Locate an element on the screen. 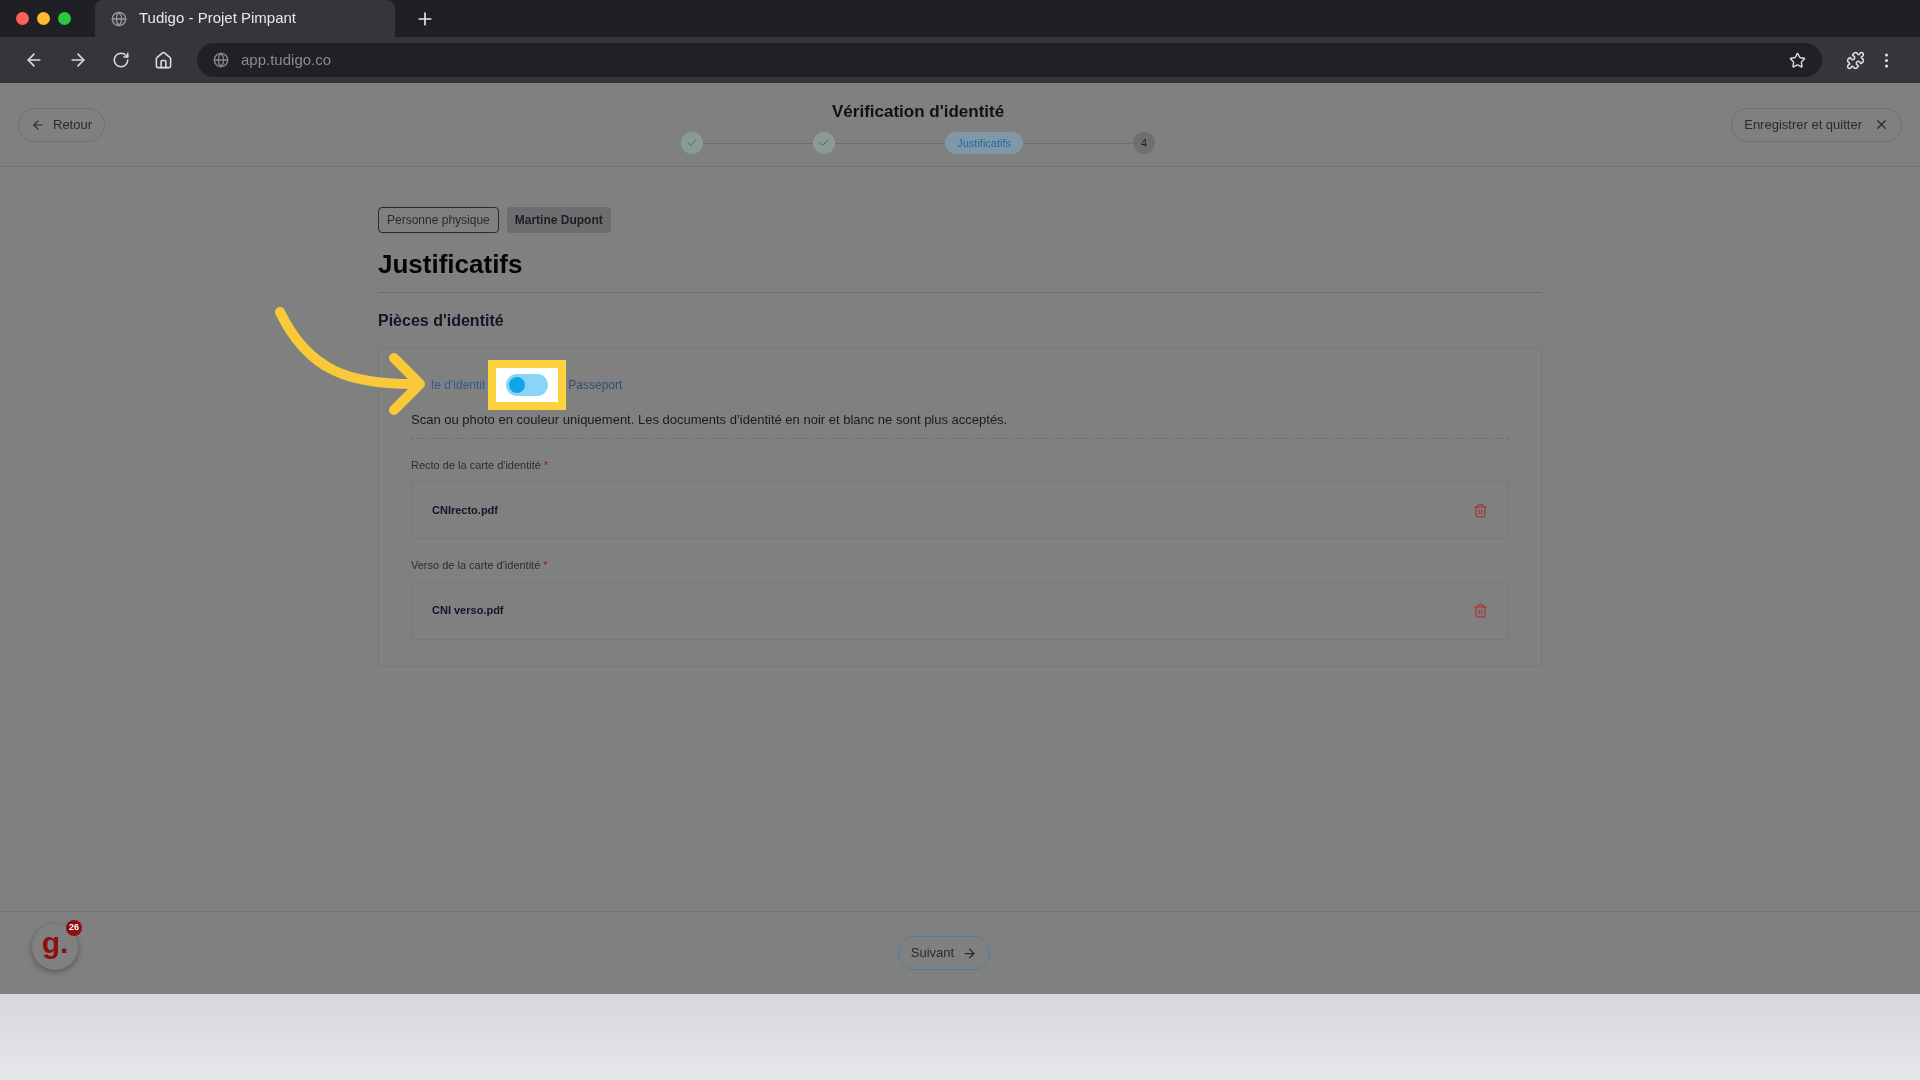 This screenshot has height=1080, width=1920. close-icon is located at coordinates (1881, 124).